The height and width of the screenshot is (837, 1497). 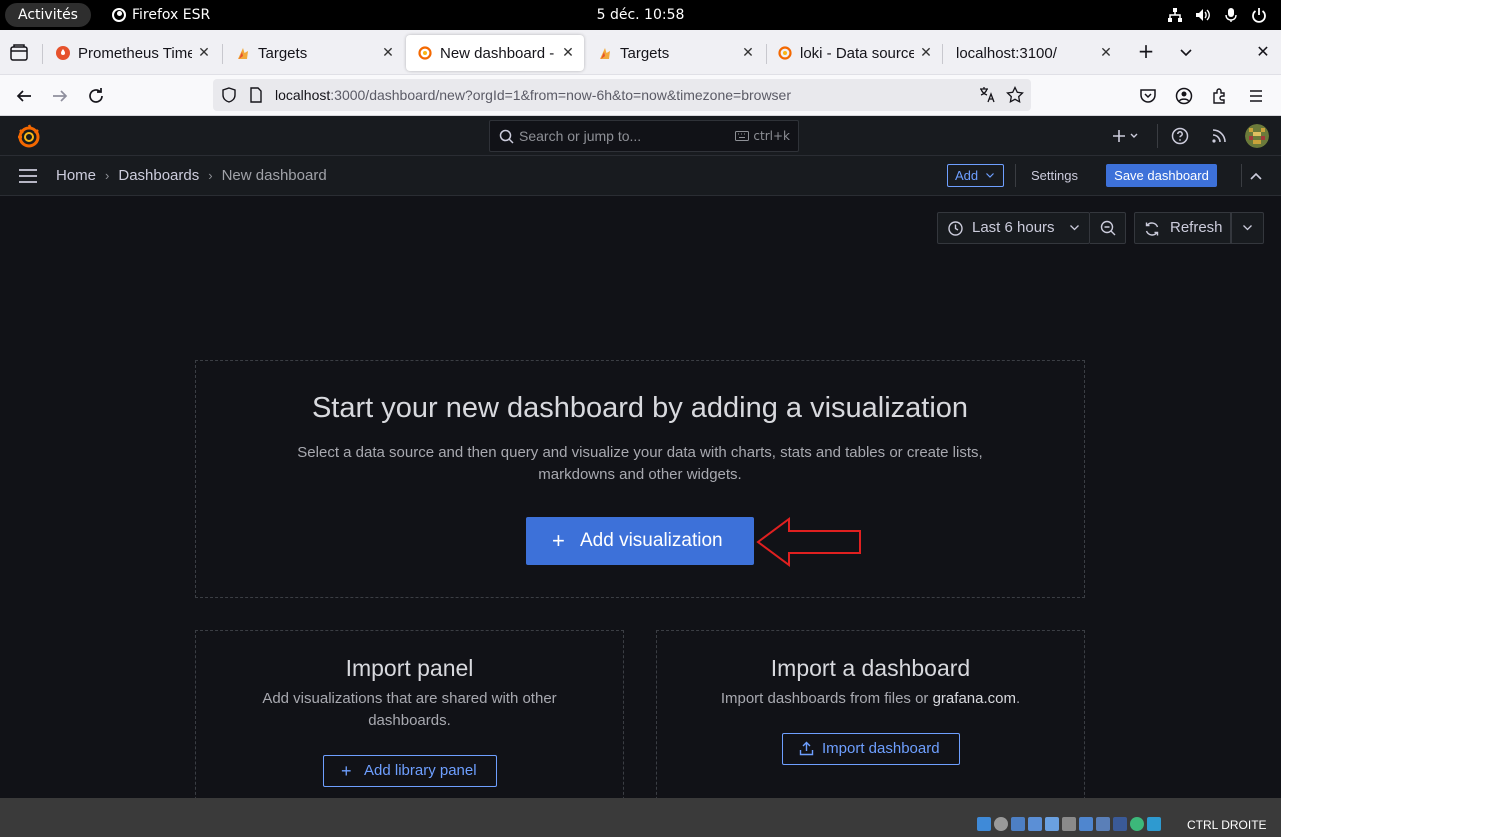 I want to click on tab-localhost-3100: localhost:3100/ ✕, so click(x=1033, y=53).